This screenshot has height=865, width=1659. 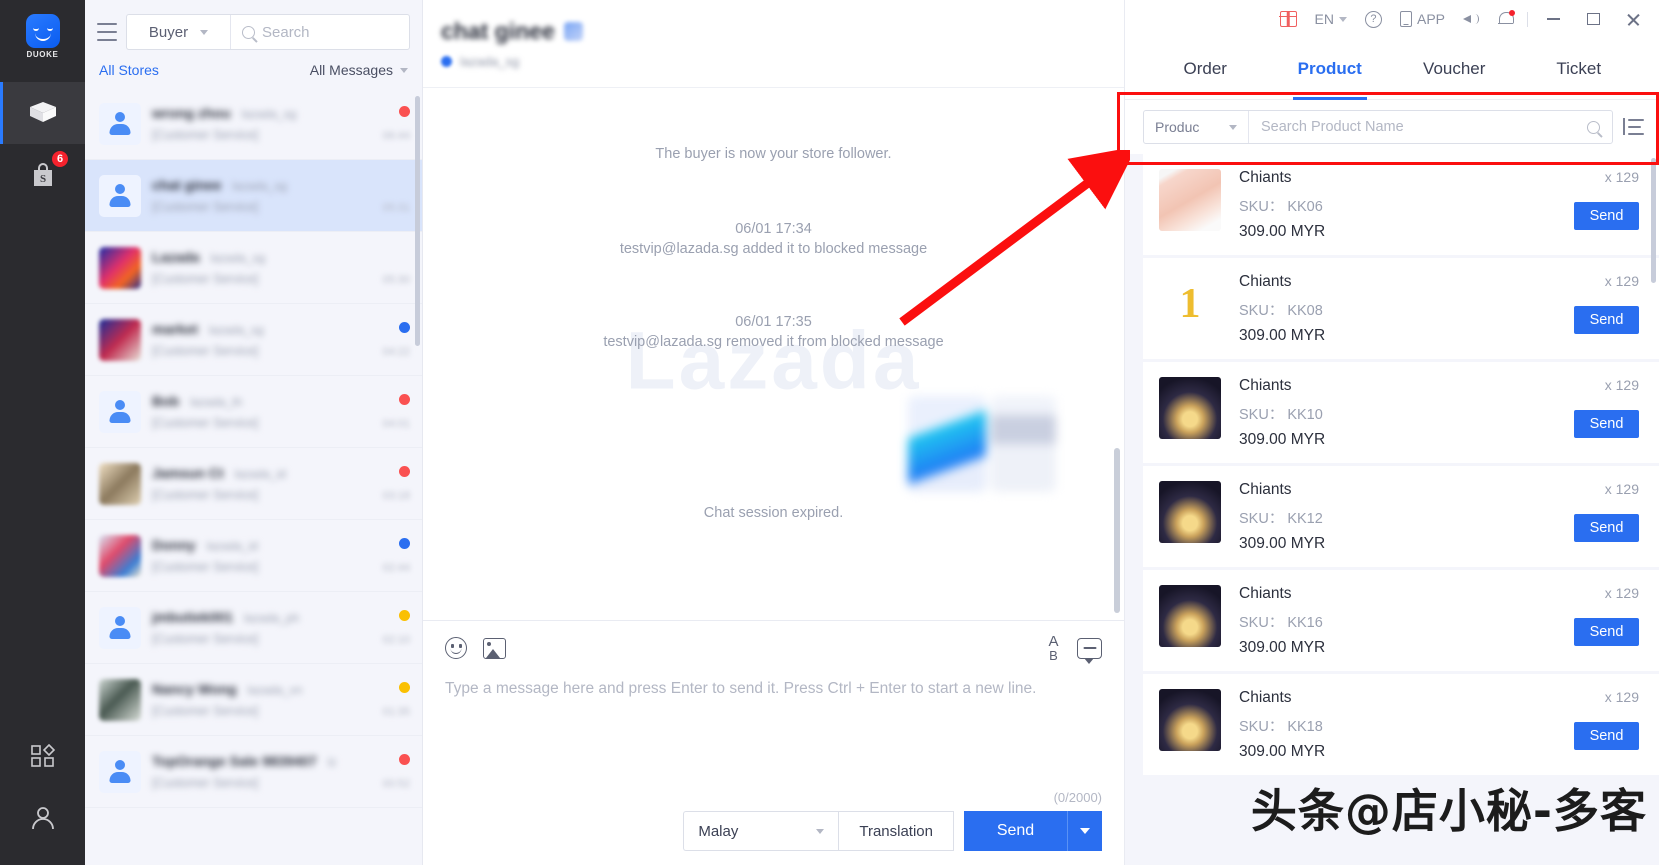 I want to click on app-download-button: APP, so click(x=1422, y=19).